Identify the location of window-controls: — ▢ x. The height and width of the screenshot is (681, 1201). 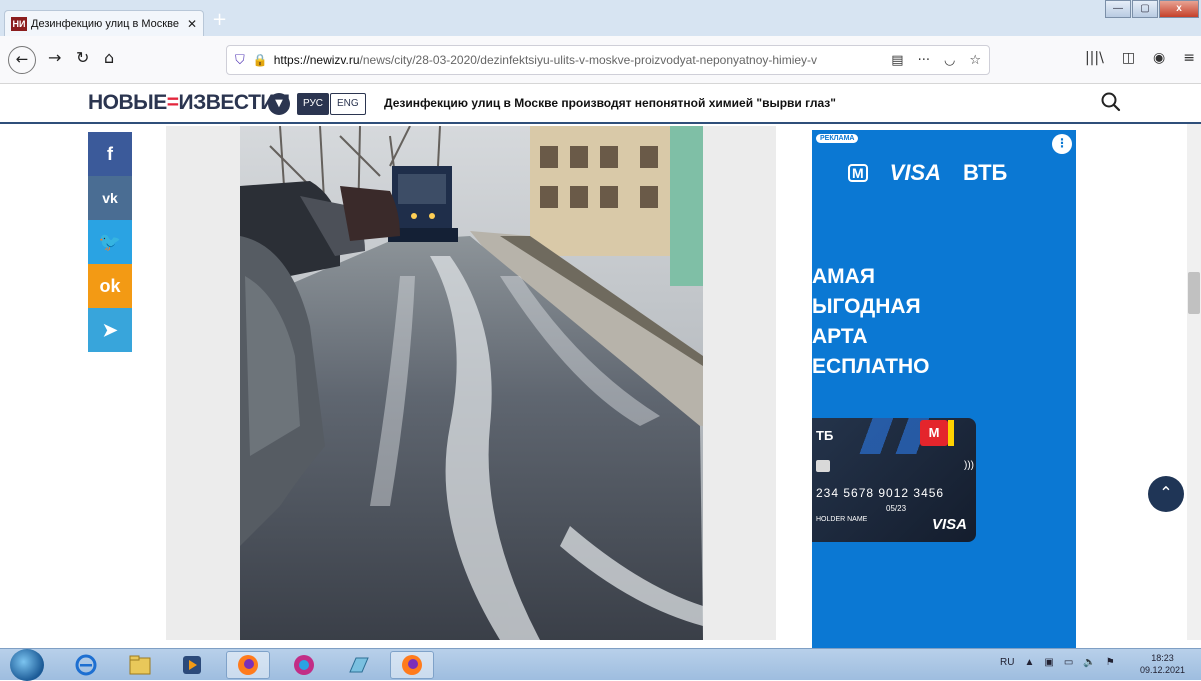
(1151, 9).